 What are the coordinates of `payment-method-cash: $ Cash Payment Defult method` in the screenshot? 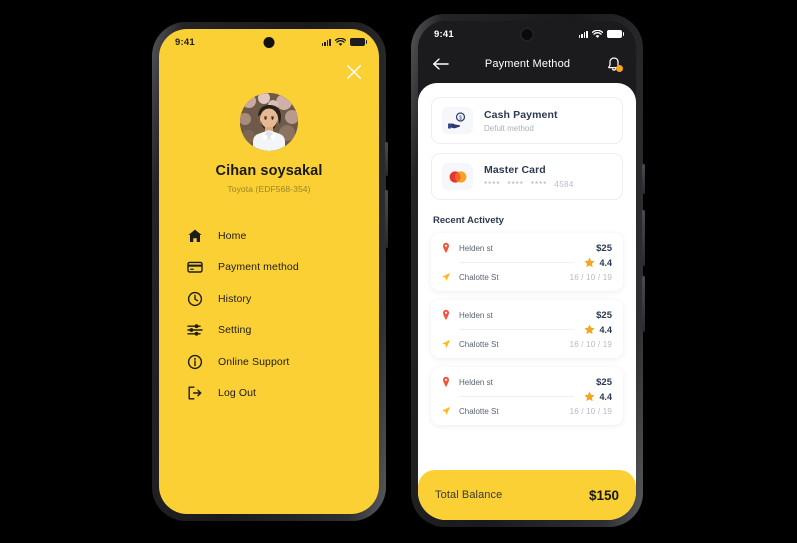 It's located at (527, 120).